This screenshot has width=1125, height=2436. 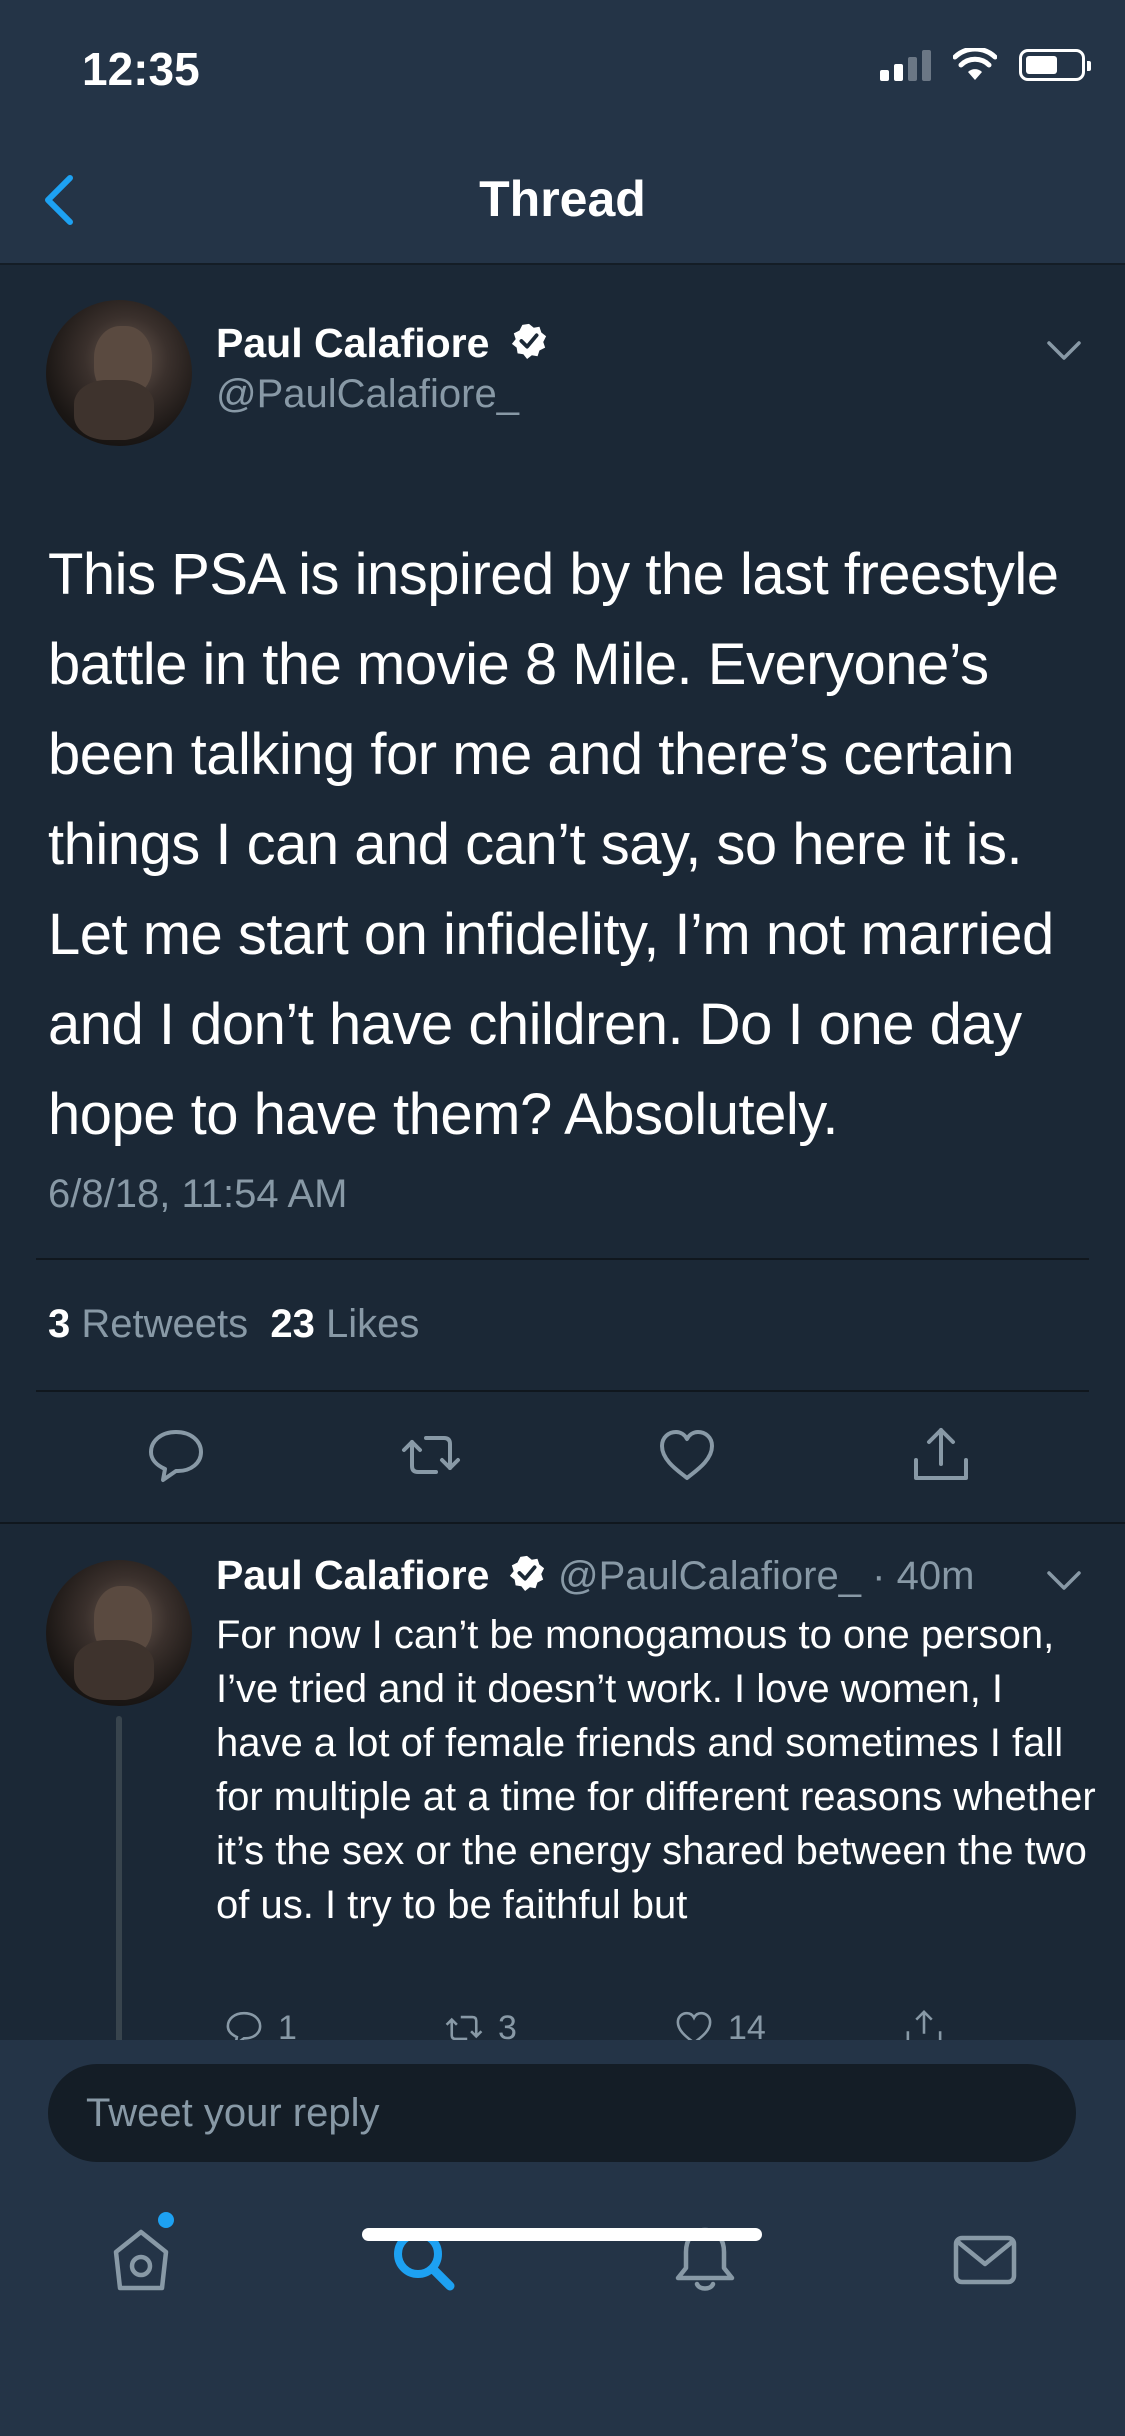 What do you see at coordinates (616, 2024) in the screenshot?
I see `reply-actions: 1 3 14` at bounding box center [616, 2024].